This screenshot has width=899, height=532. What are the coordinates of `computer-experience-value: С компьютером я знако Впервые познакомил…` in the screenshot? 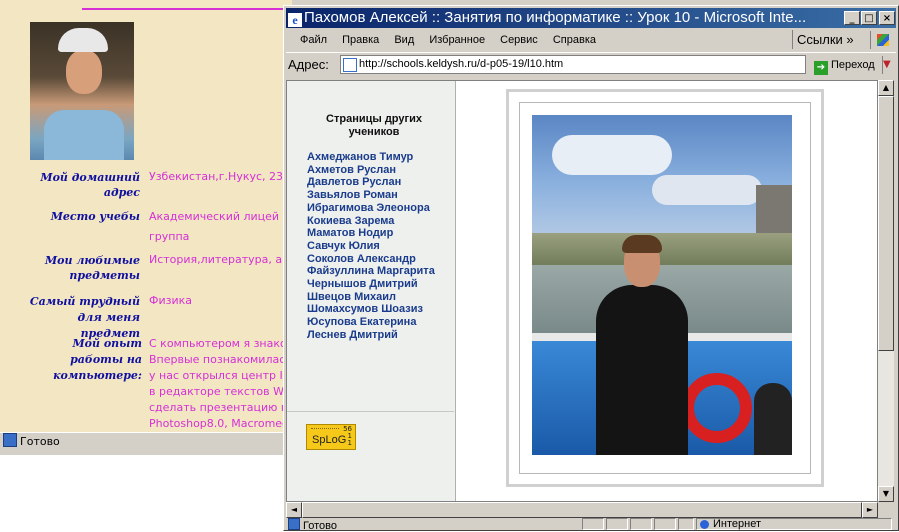 It's located at (219, 384).